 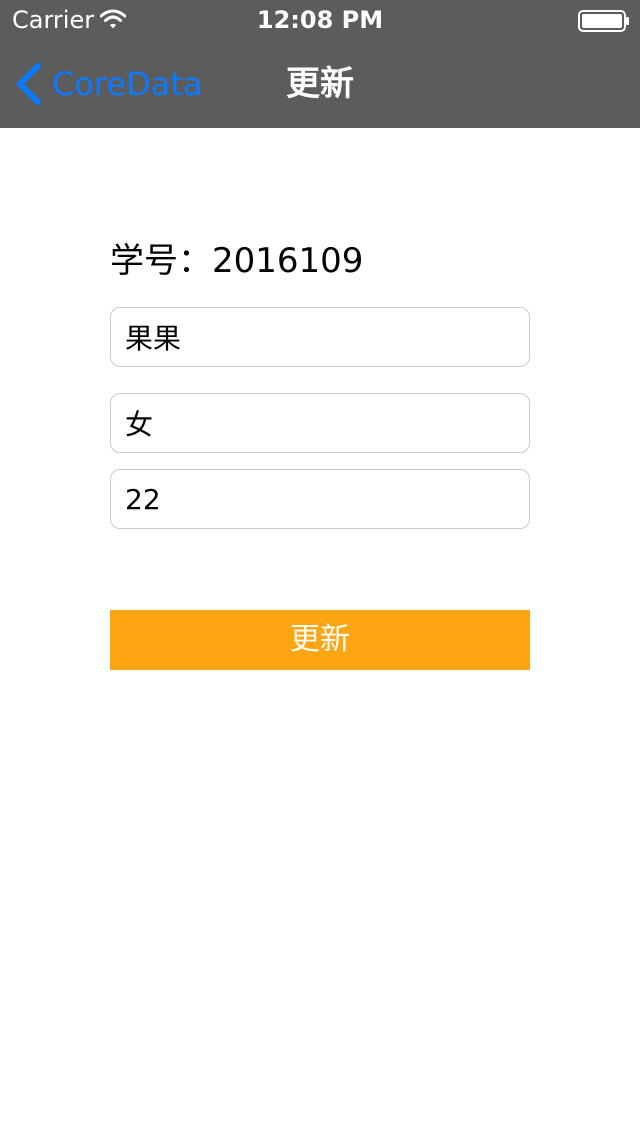 What do you see at coordinates (237, 261) in the screenshot?
I see `student-id-label: 学号：2016109` at bounding box center [237, 261].